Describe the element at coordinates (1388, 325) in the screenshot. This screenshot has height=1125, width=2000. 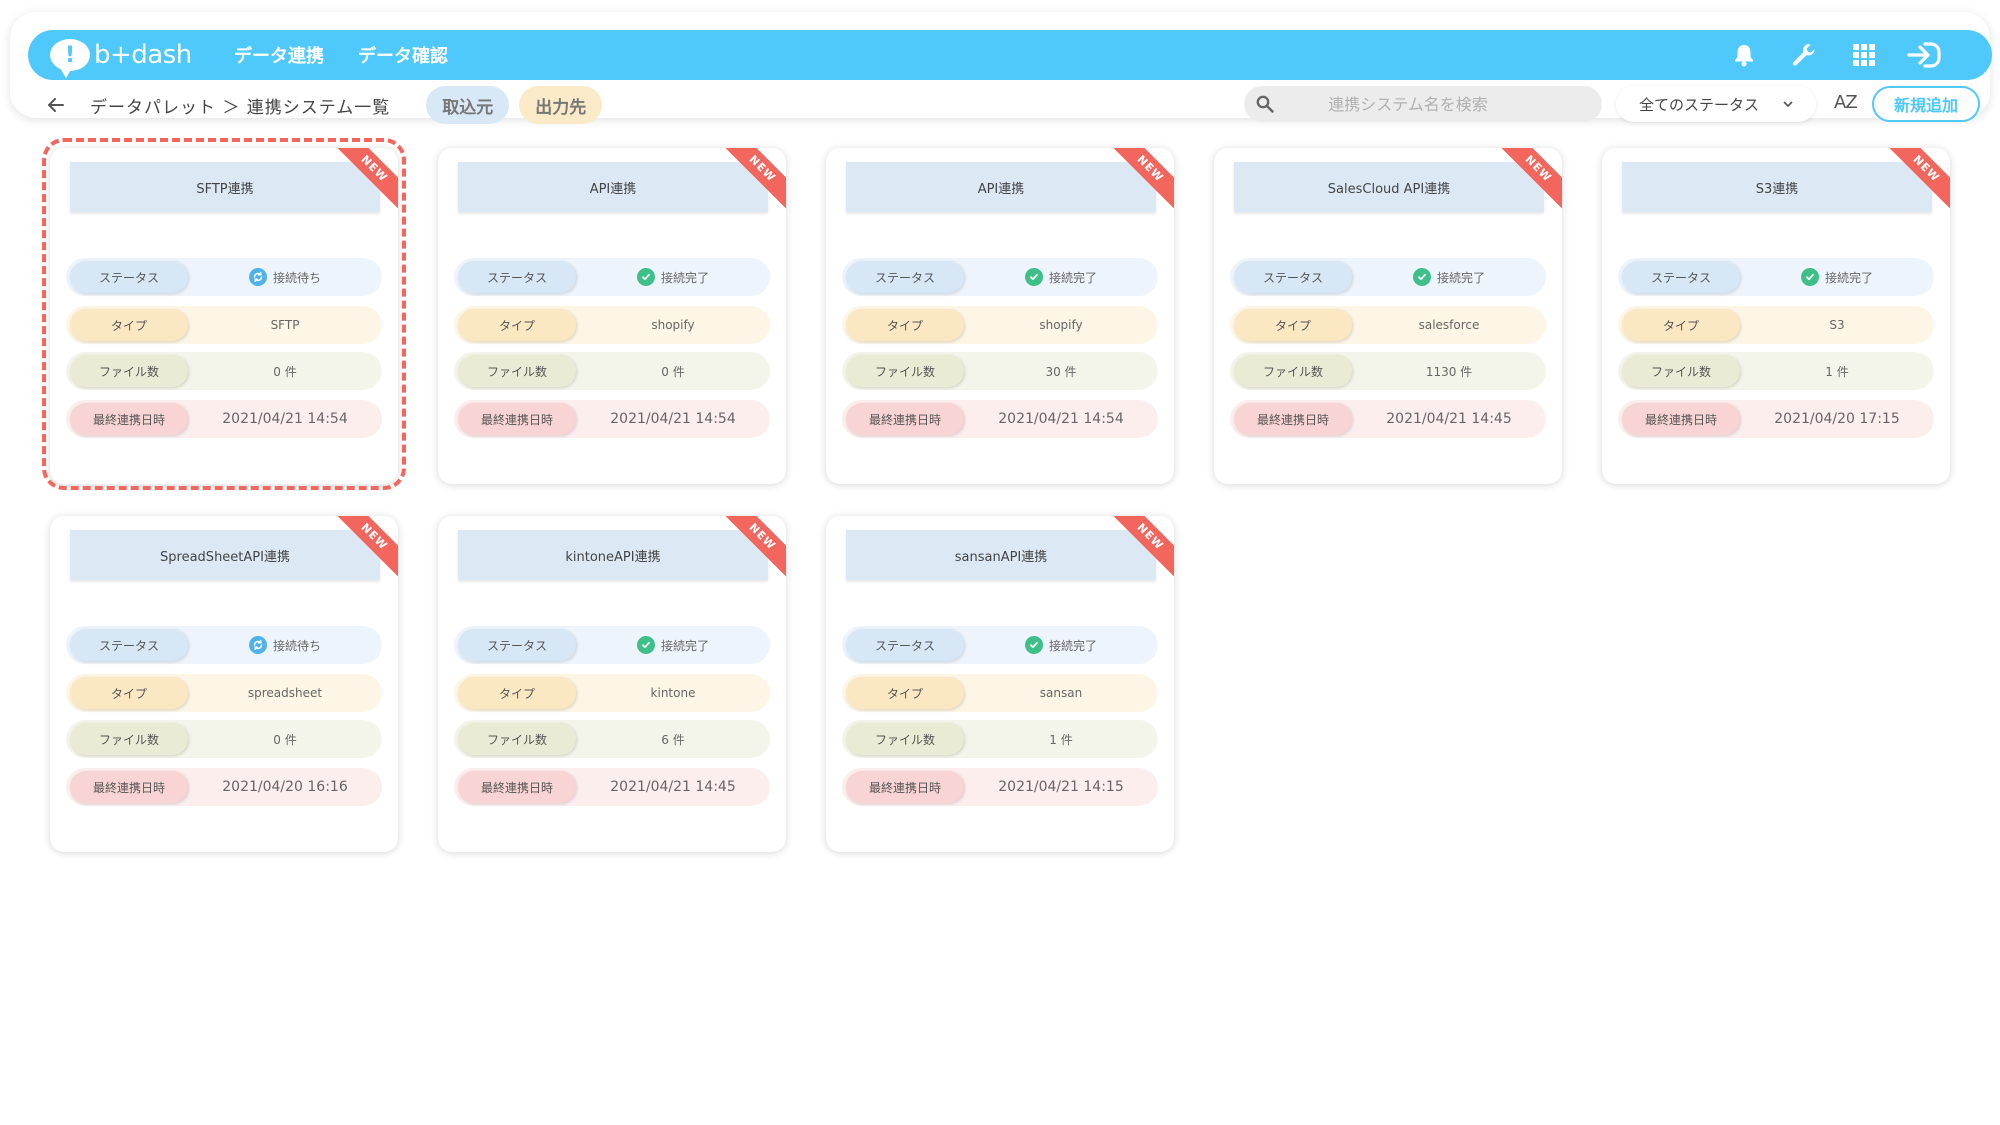
I see `type-row: タイプ salesforce` at that location.